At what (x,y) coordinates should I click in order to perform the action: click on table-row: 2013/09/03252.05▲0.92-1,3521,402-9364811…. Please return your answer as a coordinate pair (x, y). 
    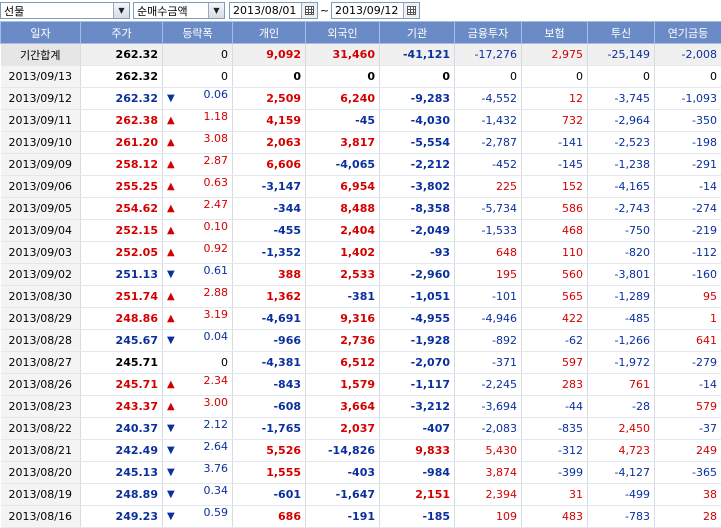
    Looking at the image, I should click on (361, 253).